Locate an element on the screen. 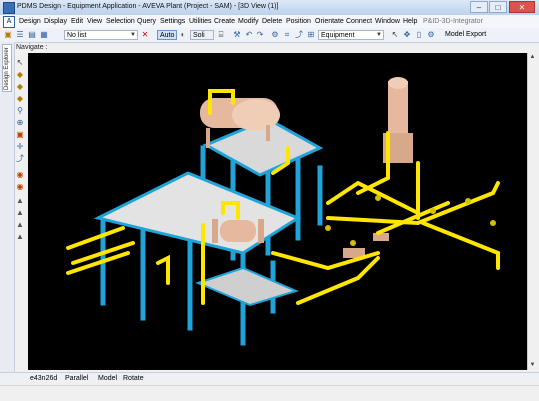 The image size is (539, 401). auto-button: Auto is located at coordinates (167, 35).